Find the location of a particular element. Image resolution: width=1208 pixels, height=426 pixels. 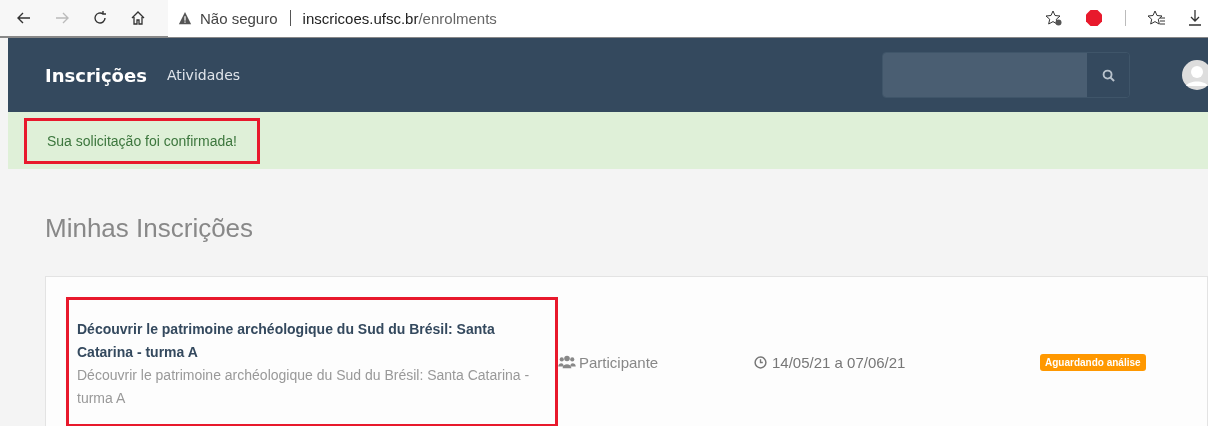

clock-icon is located at coordinates (760, 362).